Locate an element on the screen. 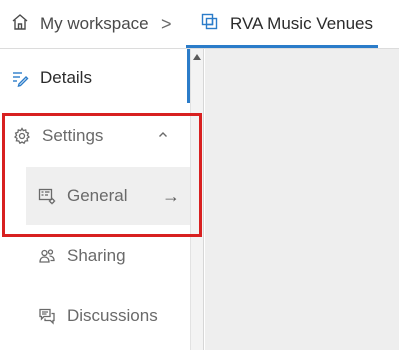 This screenshot has height=350, width=399. scrollbar-thumb is located at coordinates (188, 76).